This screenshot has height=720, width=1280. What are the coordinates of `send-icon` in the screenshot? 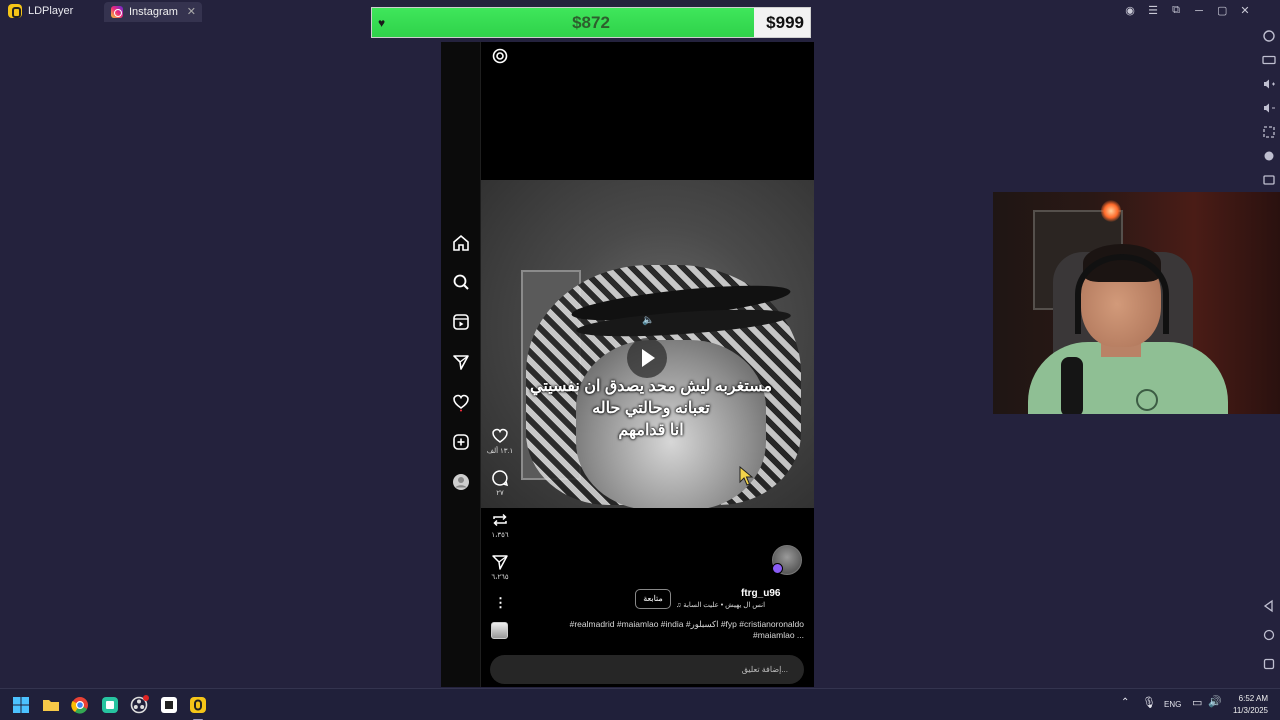 It's located at (500, 562).